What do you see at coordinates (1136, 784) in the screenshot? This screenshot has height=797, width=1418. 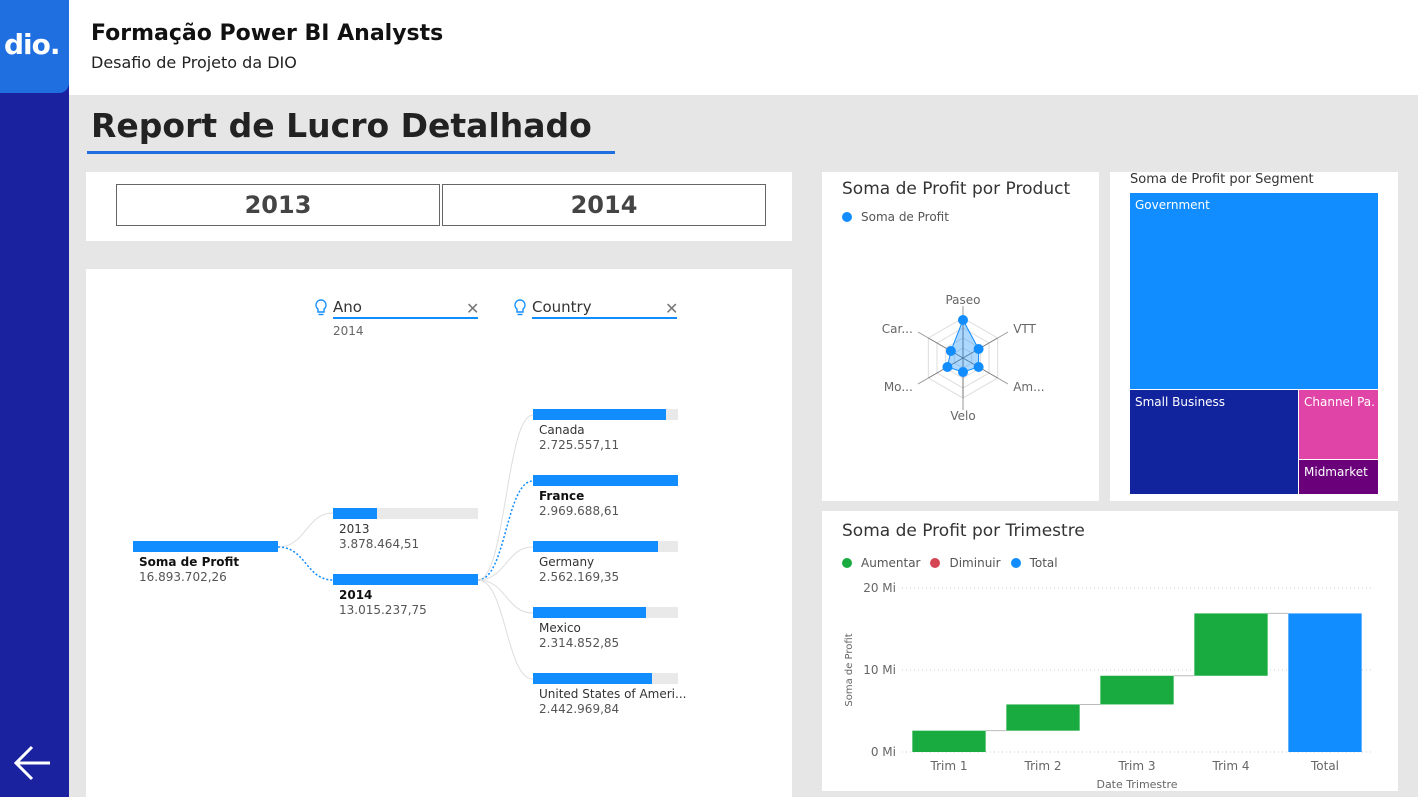 I see `x-axis-title: Date Trimestre` at bounding box center [1136, 784].